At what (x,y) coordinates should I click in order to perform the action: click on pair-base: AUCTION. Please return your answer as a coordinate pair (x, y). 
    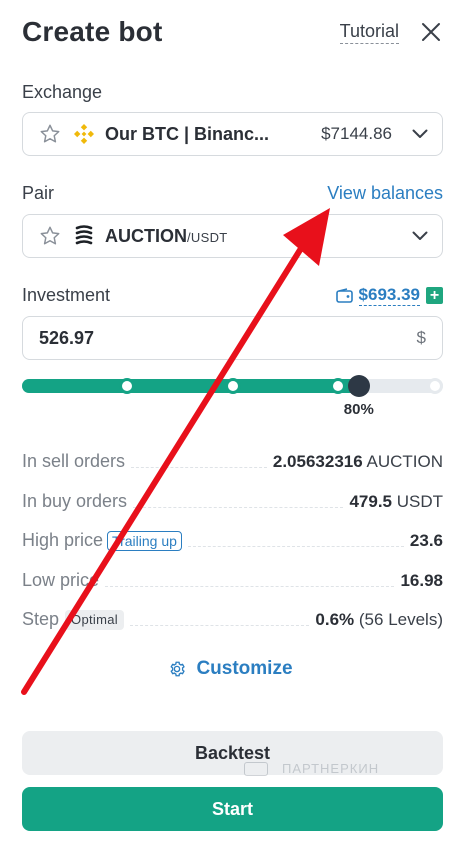
    Looking at the image, I should click on (146, 235).